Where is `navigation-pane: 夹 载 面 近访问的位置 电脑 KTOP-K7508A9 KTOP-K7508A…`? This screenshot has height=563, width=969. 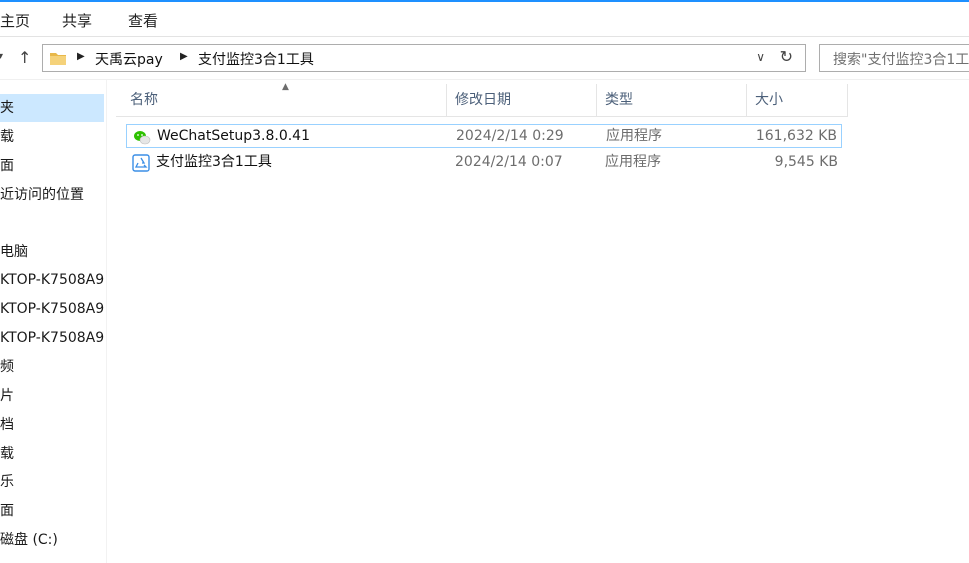 navigation-pane: 夹 载 面 近访问的位置 电脑 KTOP-K7508A9 KTOP-K7508A… is located at coordinates (53, 321).